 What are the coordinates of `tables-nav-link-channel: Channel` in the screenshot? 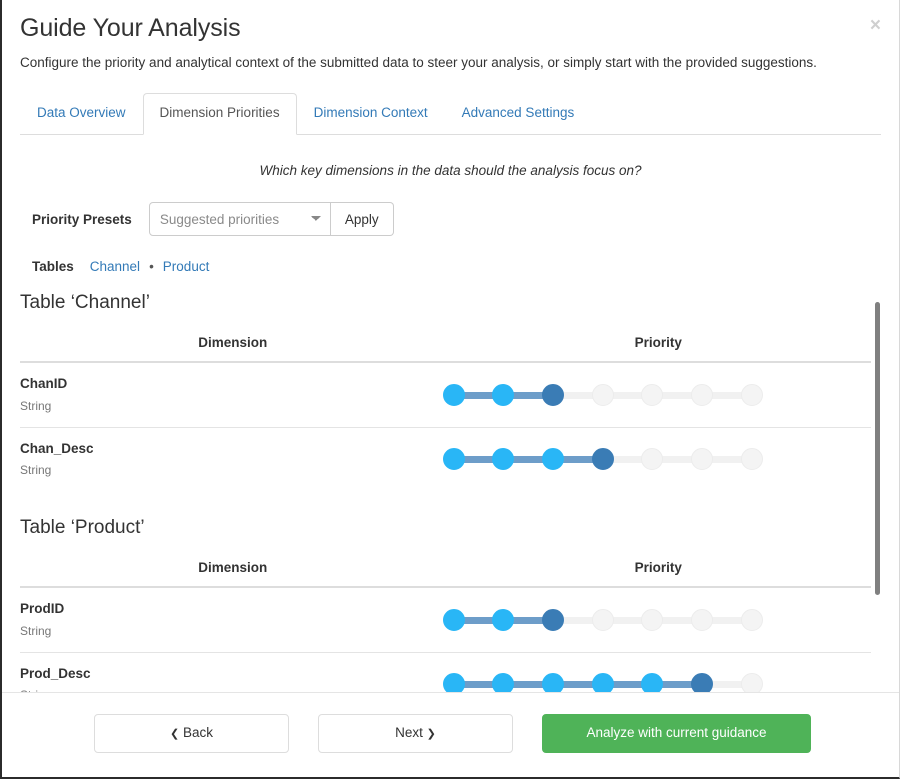 It's located at (115, 266).